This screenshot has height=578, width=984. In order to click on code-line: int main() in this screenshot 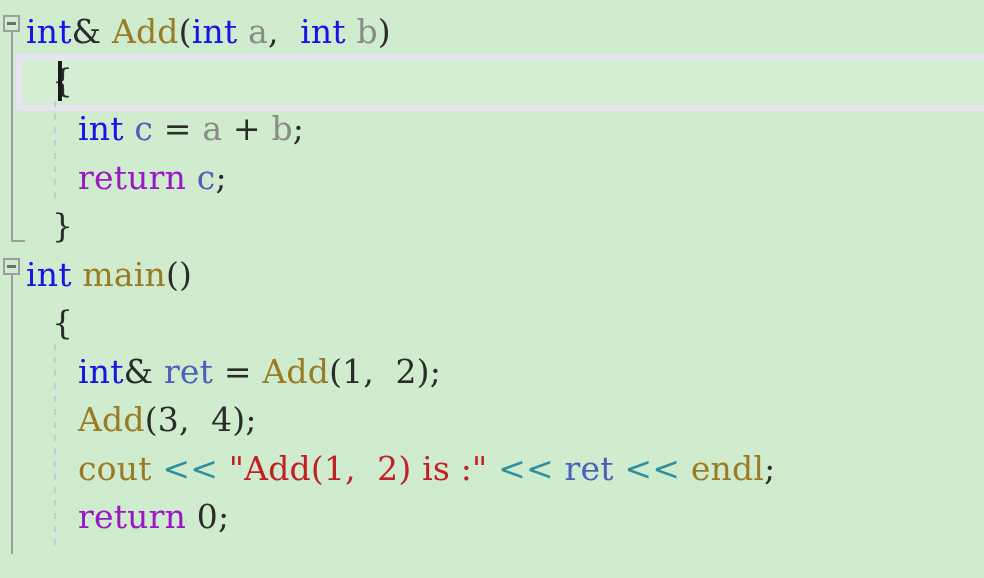, I will do `click(109, 275)`.